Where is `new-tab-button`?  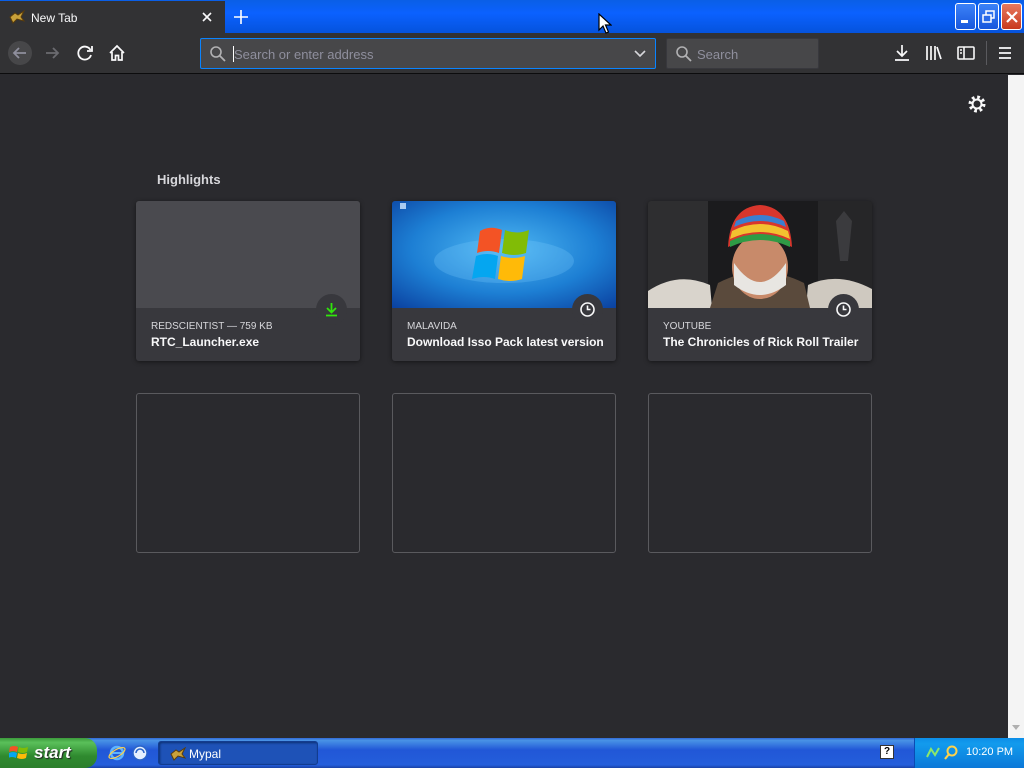 new-tab-button is located at coordinates (241, 17).